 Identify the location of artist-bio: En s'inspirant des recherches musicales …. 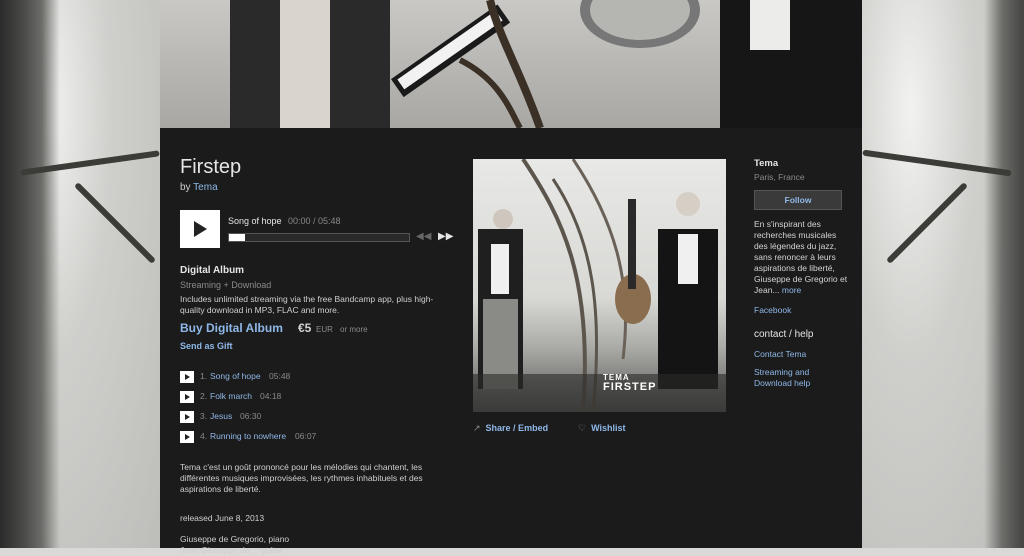
(801, 257).